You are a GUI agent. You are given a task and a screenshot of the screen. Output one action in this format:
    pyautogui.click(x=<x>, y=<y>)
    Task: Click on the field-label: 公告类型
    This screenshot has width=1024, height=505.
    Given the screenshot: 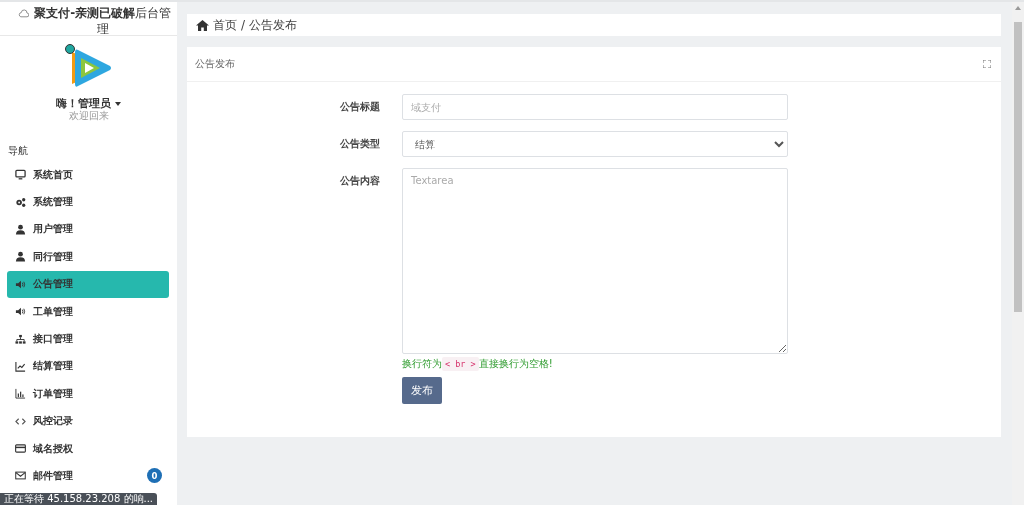 What is the action you would take?
    pyautogui.click(x=359, y=144)
    